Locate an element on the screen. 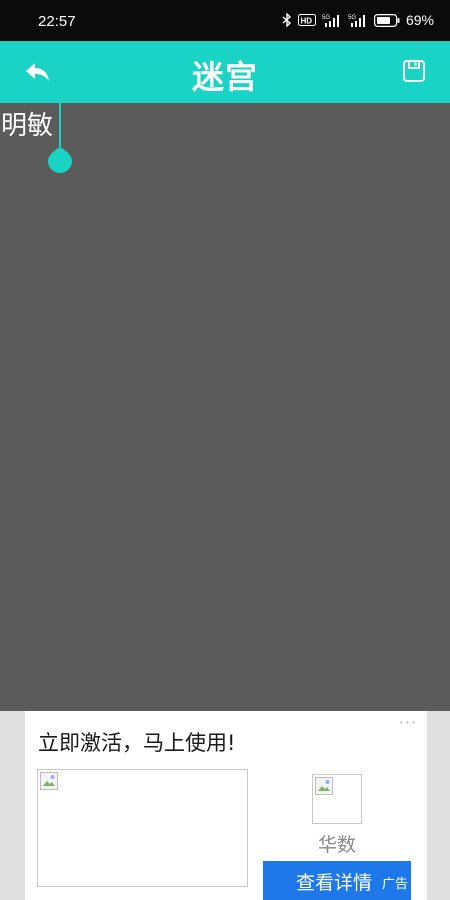 This screenshot has width=450, height=900. hd-icon: HD is located at coordinates (306, 20).